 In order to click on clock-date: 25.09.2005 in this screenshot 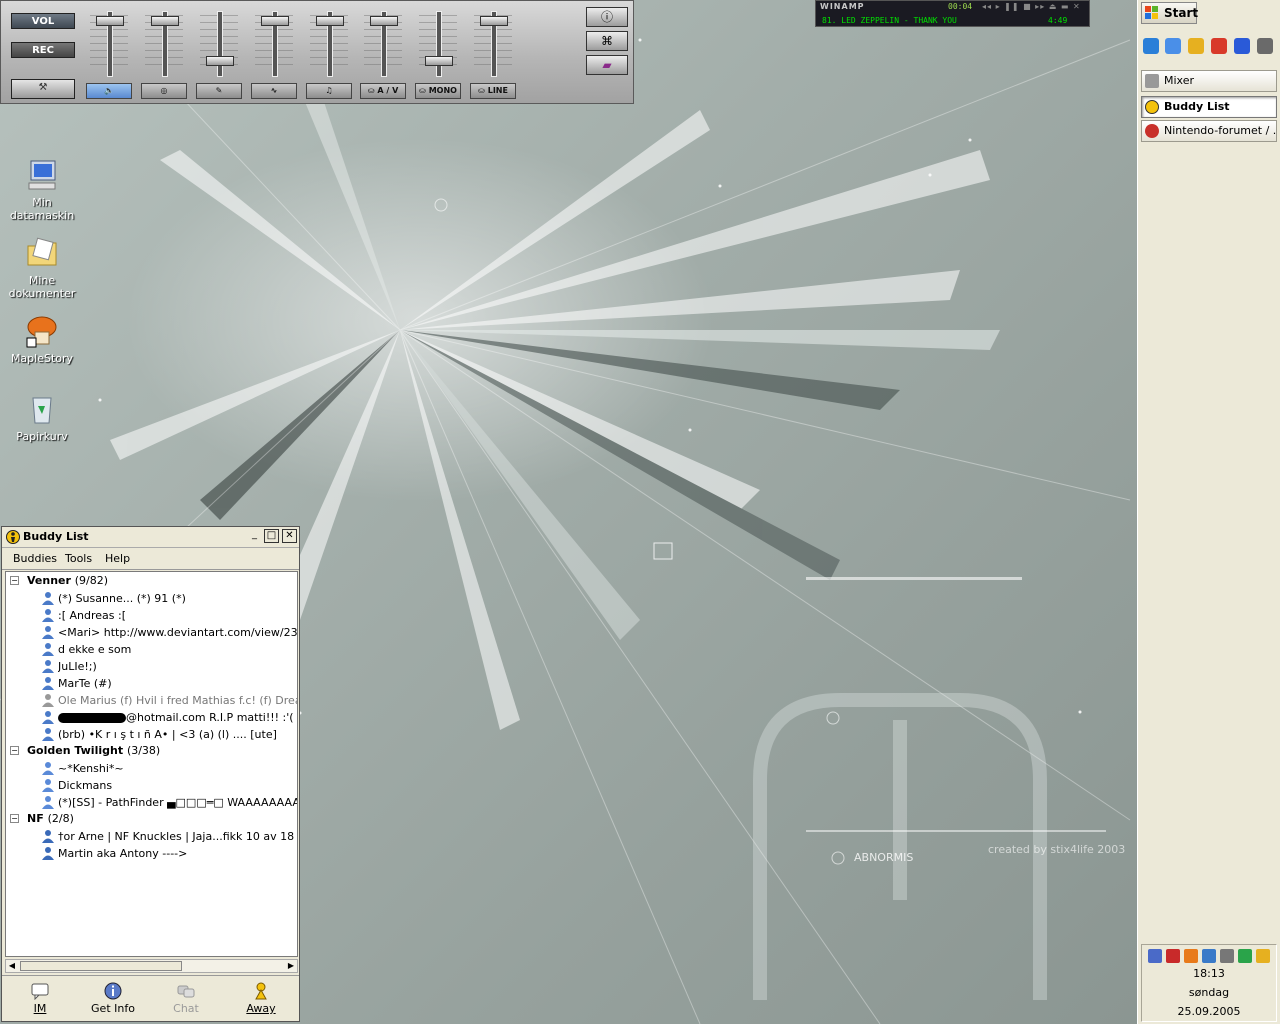, I will do `click(1209, 1011)`.